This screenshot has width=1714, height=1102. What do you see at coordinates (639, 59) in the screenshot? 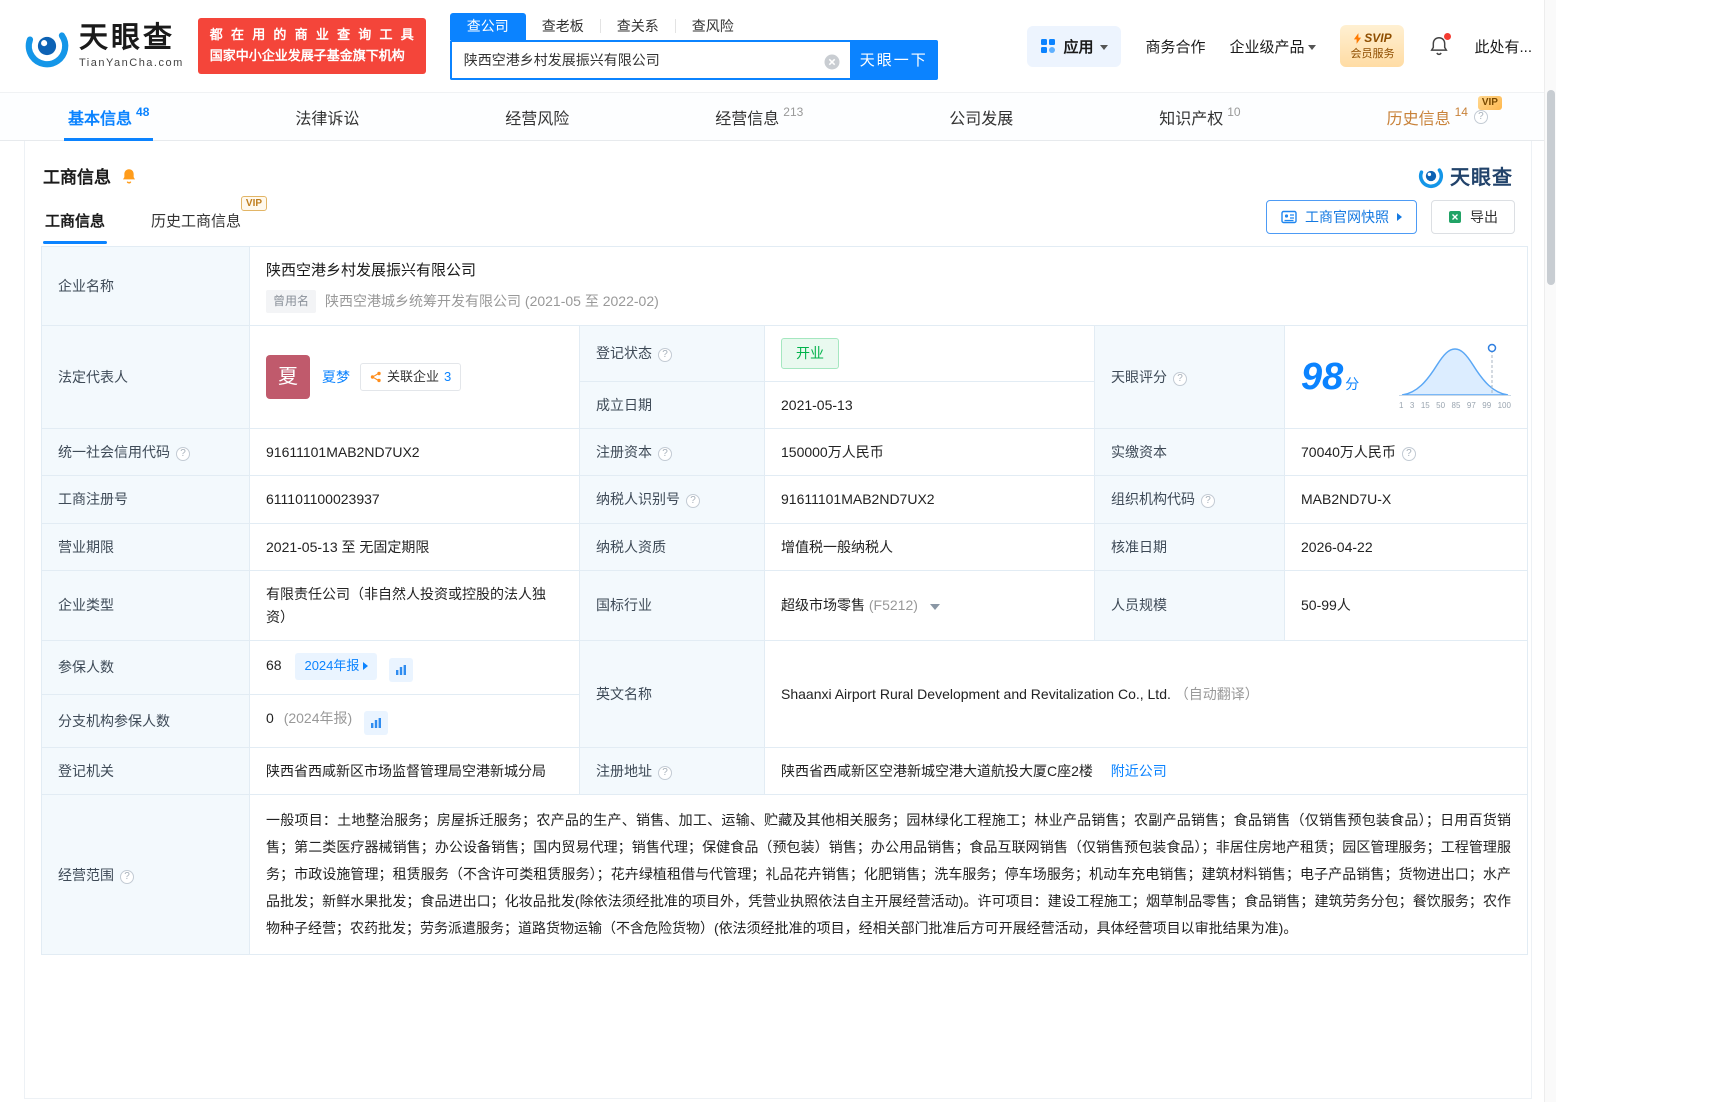
I see `search-input` at bounding box center [639, 59].